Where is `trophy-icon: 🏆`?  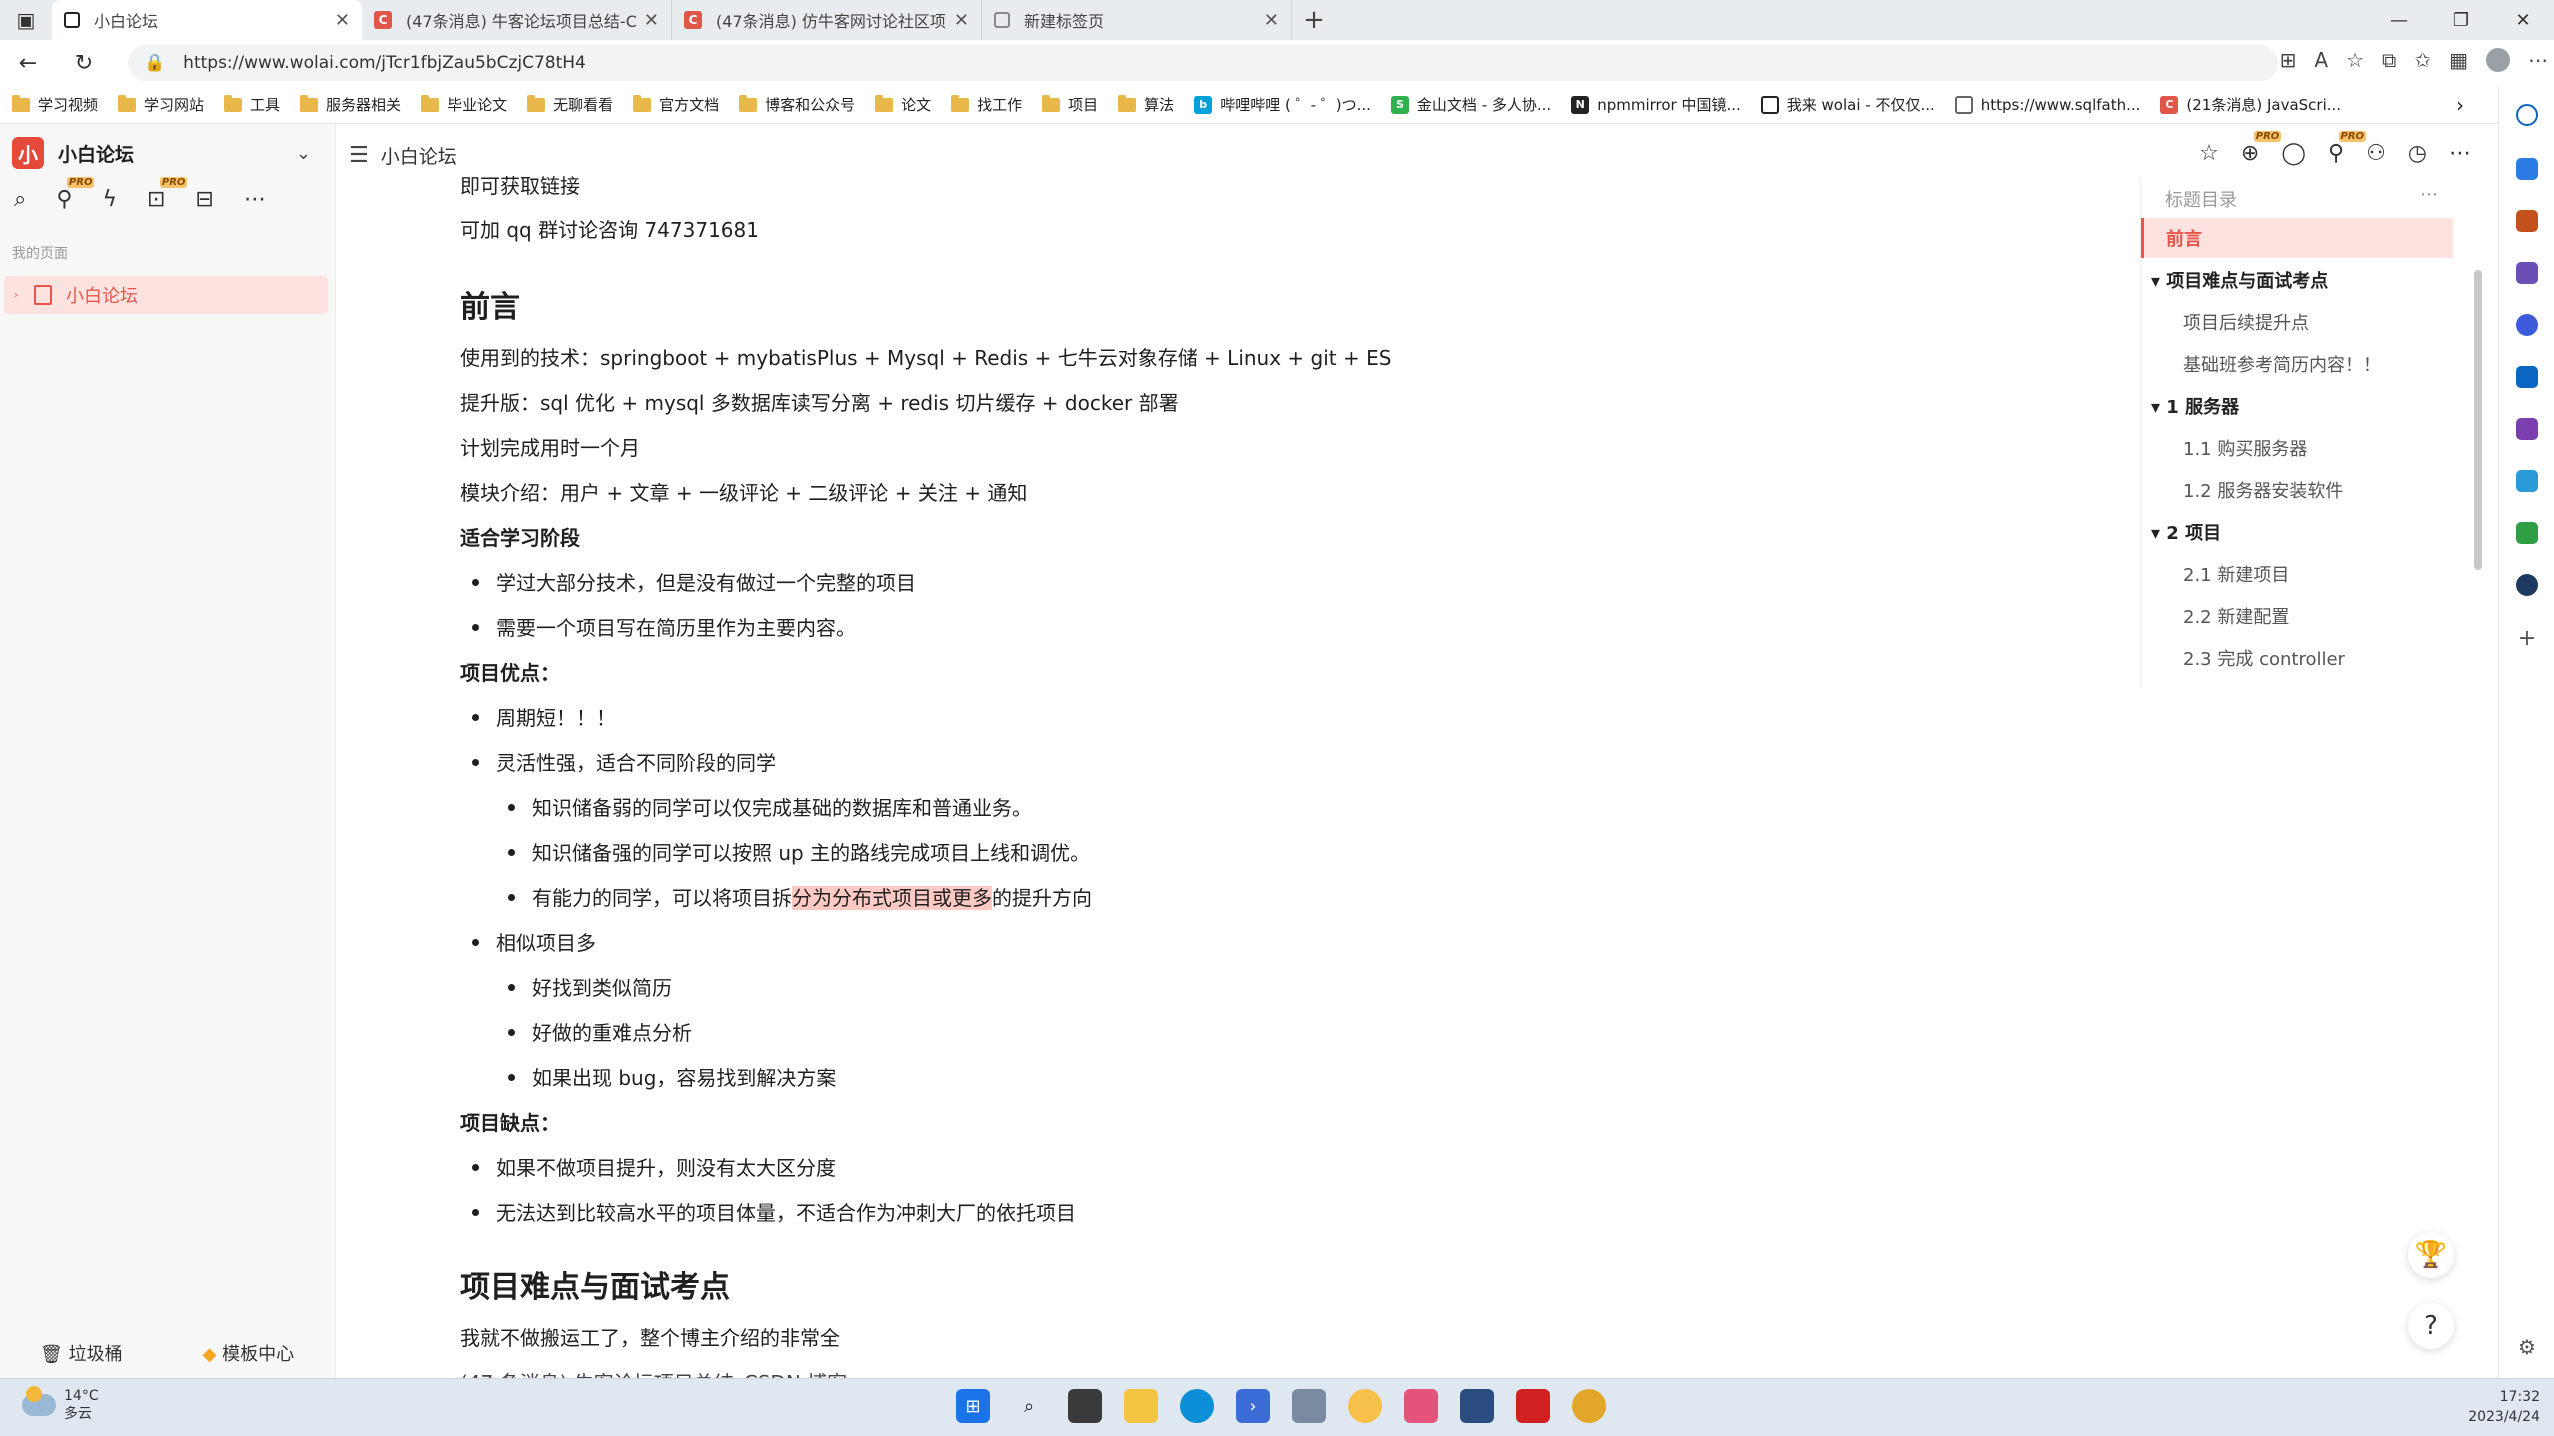
trophy-icon: 🏆 is located at coordinates (2431, 1255).